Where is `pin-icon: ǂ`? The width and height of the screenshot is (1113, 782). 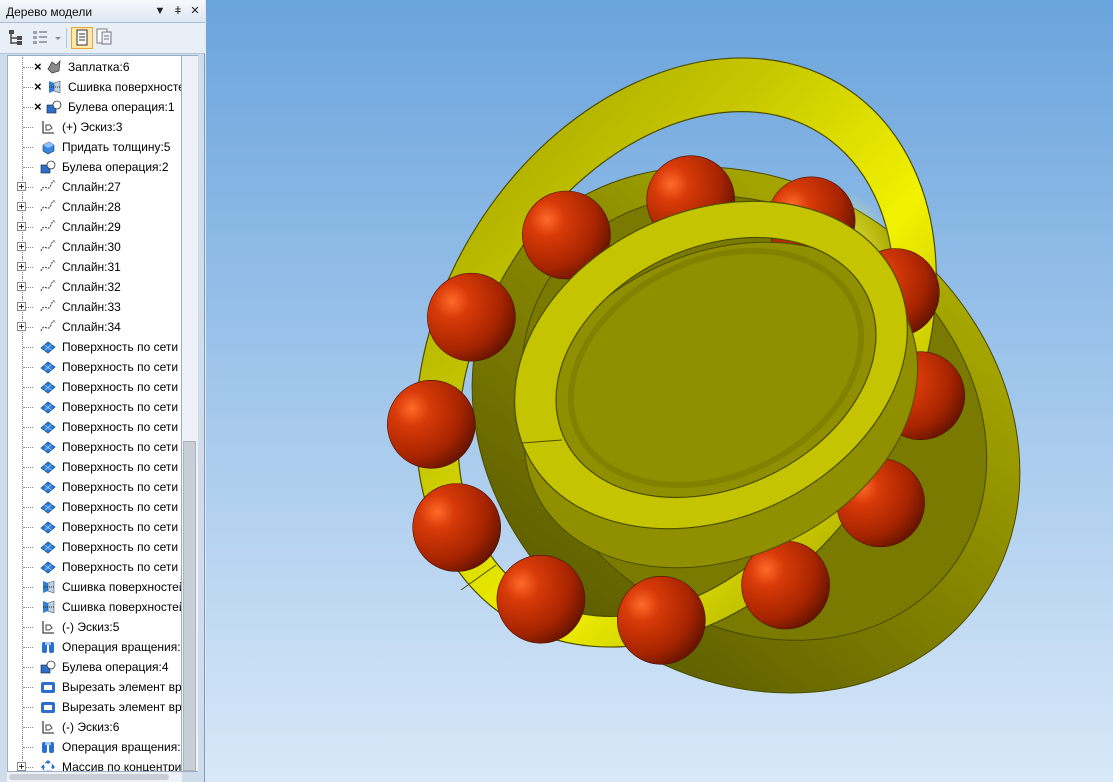 pin-icon: ǂ is located at coordinates (178, 11).